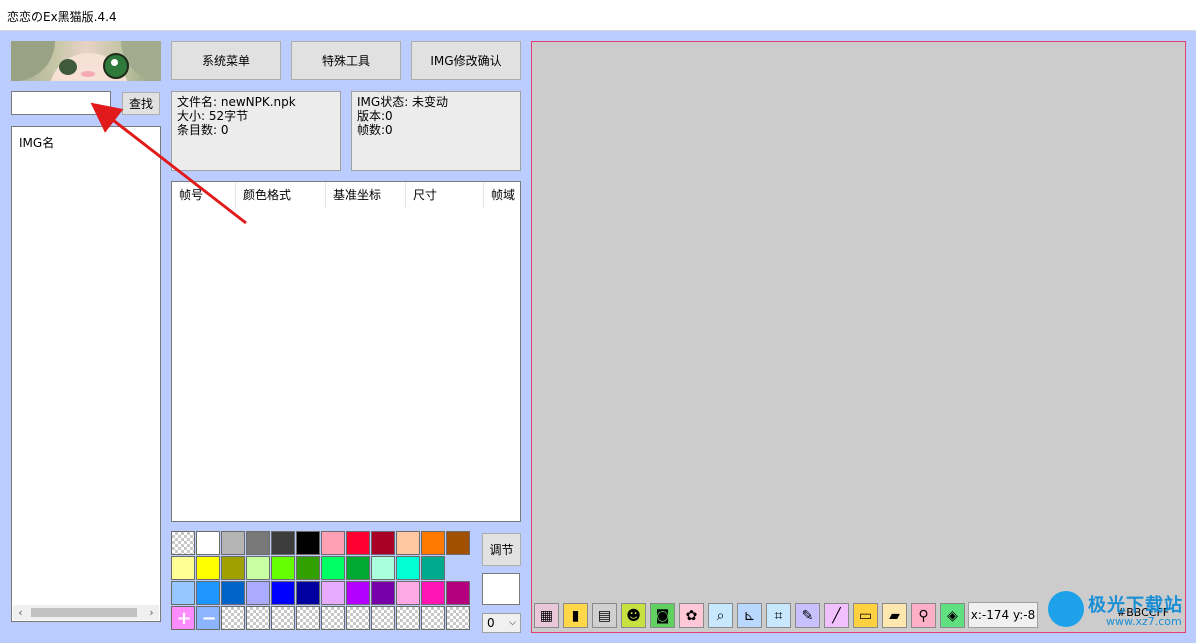 This screenshot has height=643, width=1196. Describe the element at coordinates (952, 615) in the screenshot. I see `tag-icon: ◈` at that location.